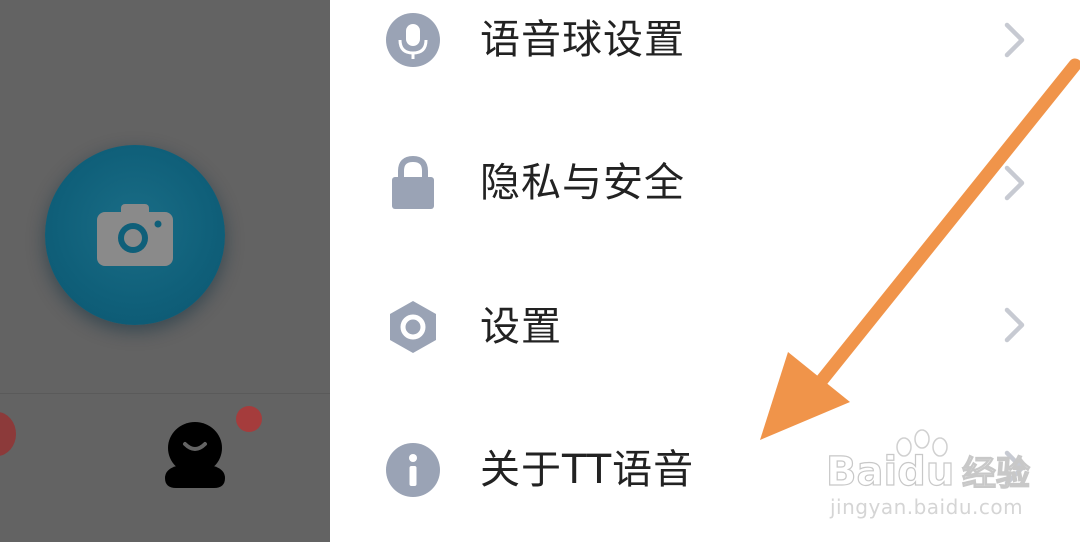 The image size is (1080, 542). What do you see at coordinates (195, 454) in the screenshot?
I see `avatar-icon` at bounding box center [195, 454].